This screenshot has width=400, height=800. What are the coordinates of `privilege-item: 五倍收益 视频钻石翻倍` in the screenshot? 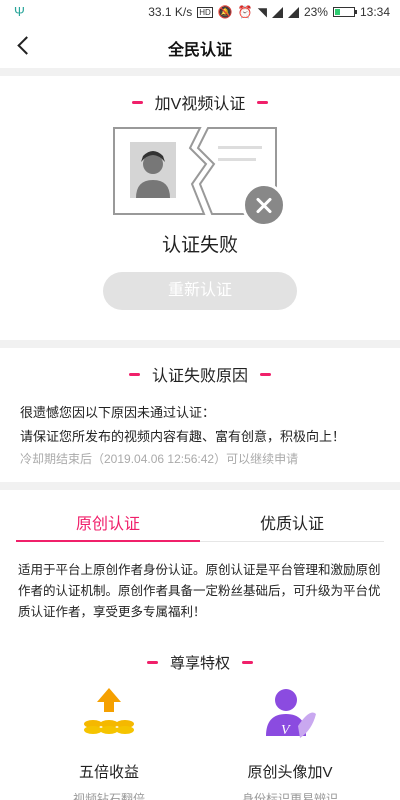 It's located at (109, 743).